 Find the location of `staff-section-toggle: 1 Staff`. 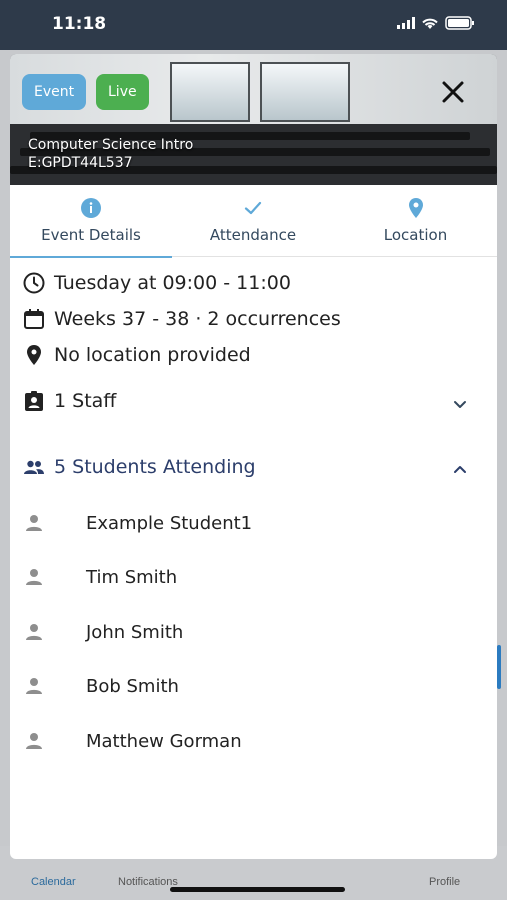

staff-section-toggle: 1 Staff is located at coordinates (253, 401).